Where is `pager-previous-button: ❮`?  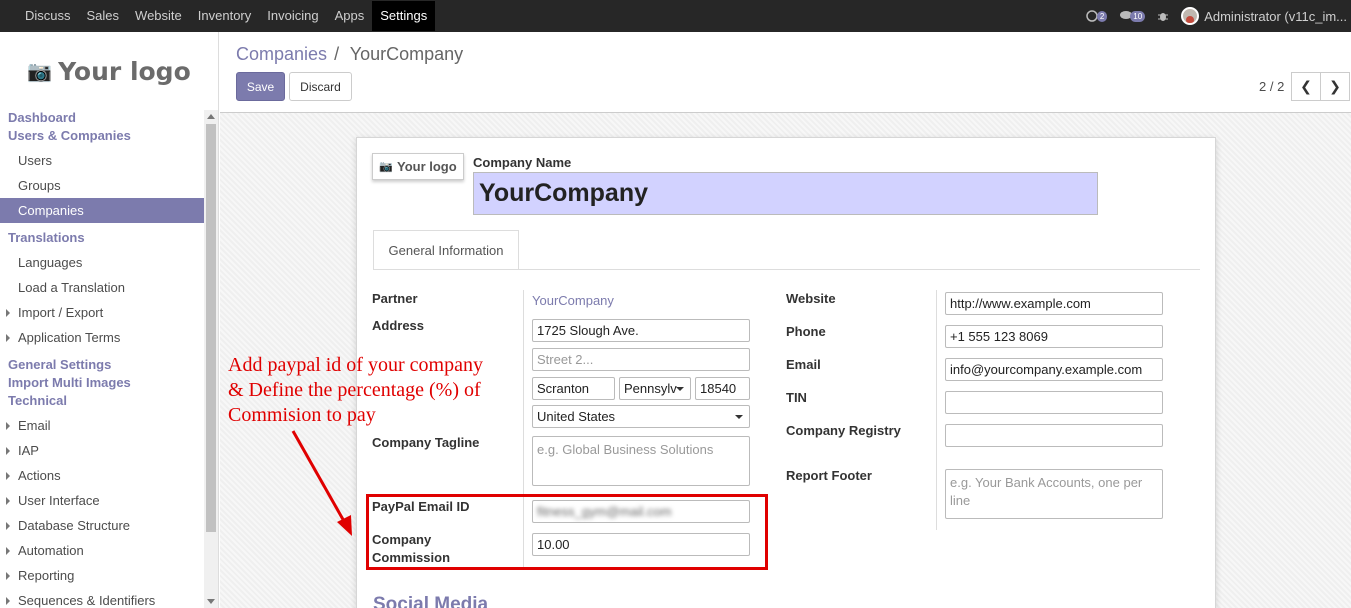
pager-previous-button: ❮ is located at coordinates (1306, 86).